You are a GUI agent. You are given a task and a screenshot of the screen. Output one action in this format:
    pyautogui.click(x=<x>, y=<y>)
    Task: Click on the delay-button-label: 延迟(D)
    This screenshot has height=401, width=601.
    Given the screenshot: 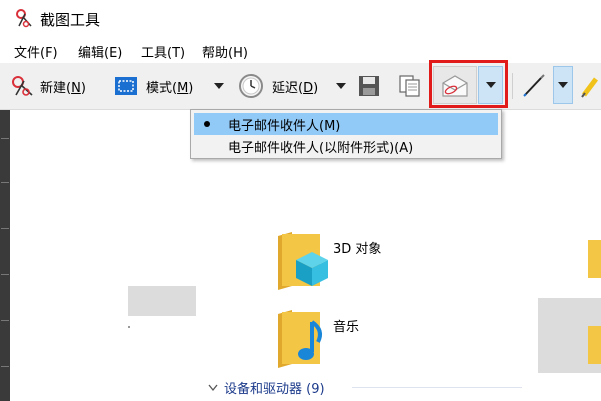 What is the action you would take?
    pyautogui.click(x=295, y=88)
    